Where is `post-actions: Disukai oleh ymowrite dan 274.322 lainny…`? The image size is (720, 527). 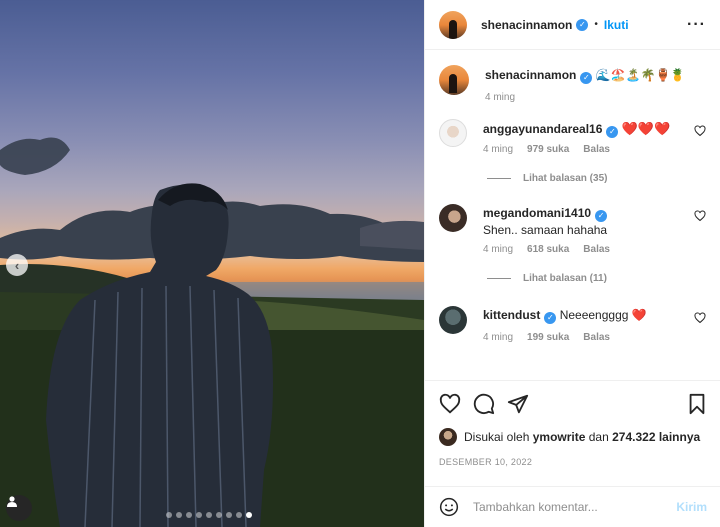 post-actions: Disukai oleh ymowrite dan 274.322 lainny… is located at coordinates (572, 423).